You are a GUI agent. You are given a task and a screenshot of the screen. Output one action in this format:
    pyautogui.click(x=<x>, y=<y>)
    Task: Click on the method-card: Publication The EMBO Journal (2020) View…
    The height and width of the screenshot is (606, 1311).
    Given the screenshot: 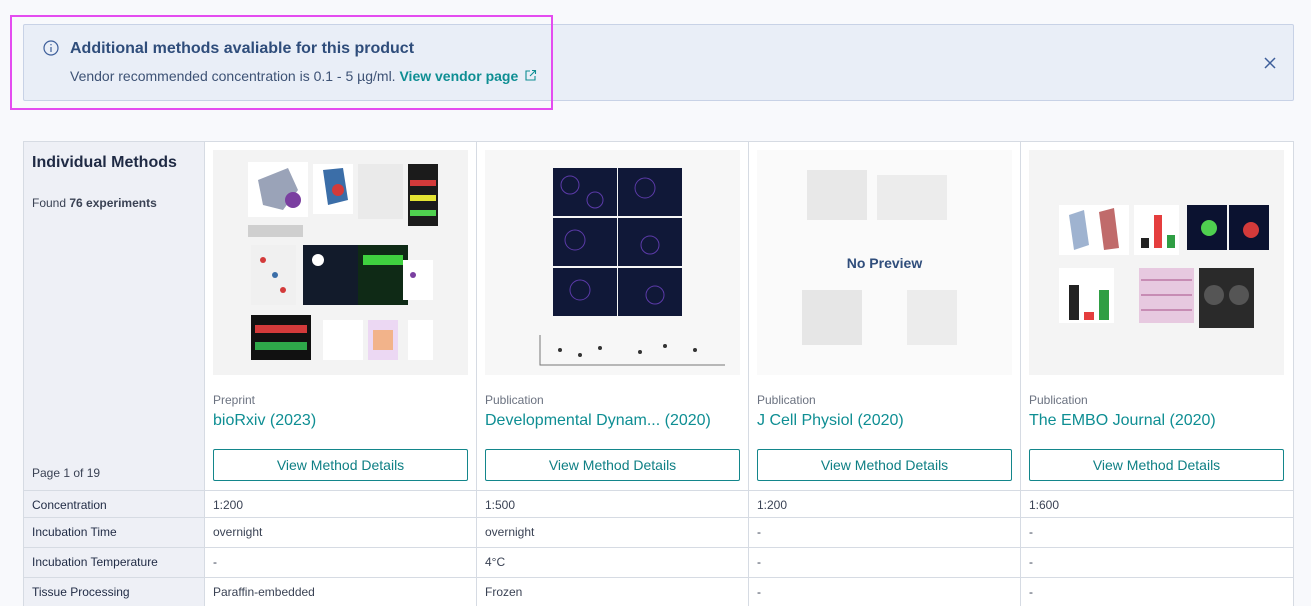 What is the action you would take?
    pyautogui.click(x=1157, y=316)
    